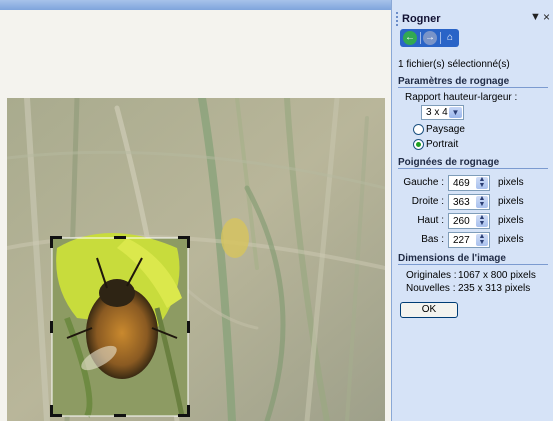 The image size is (553, 421). What do you see at coordinates (51, 411) in the screenshot?
I see `crop-handle-bottom-left-v` at bounding box center [51, 411].